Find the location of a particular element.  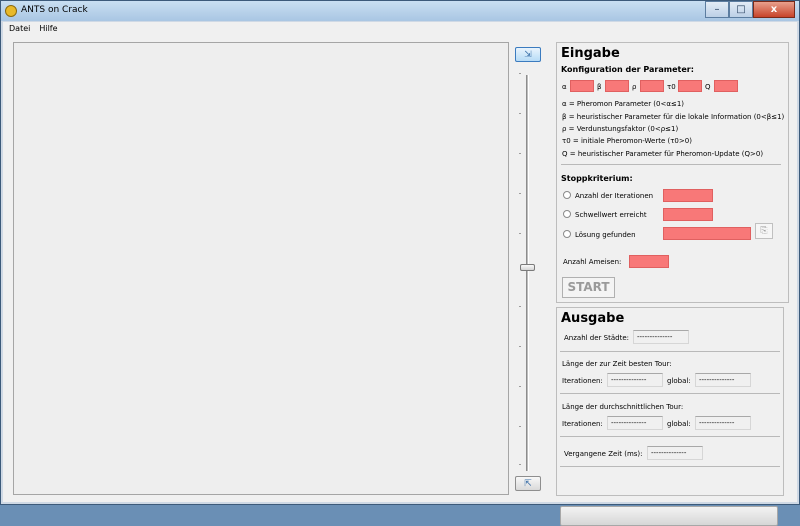

radio-iterationen is located at coordinates (567, 195).